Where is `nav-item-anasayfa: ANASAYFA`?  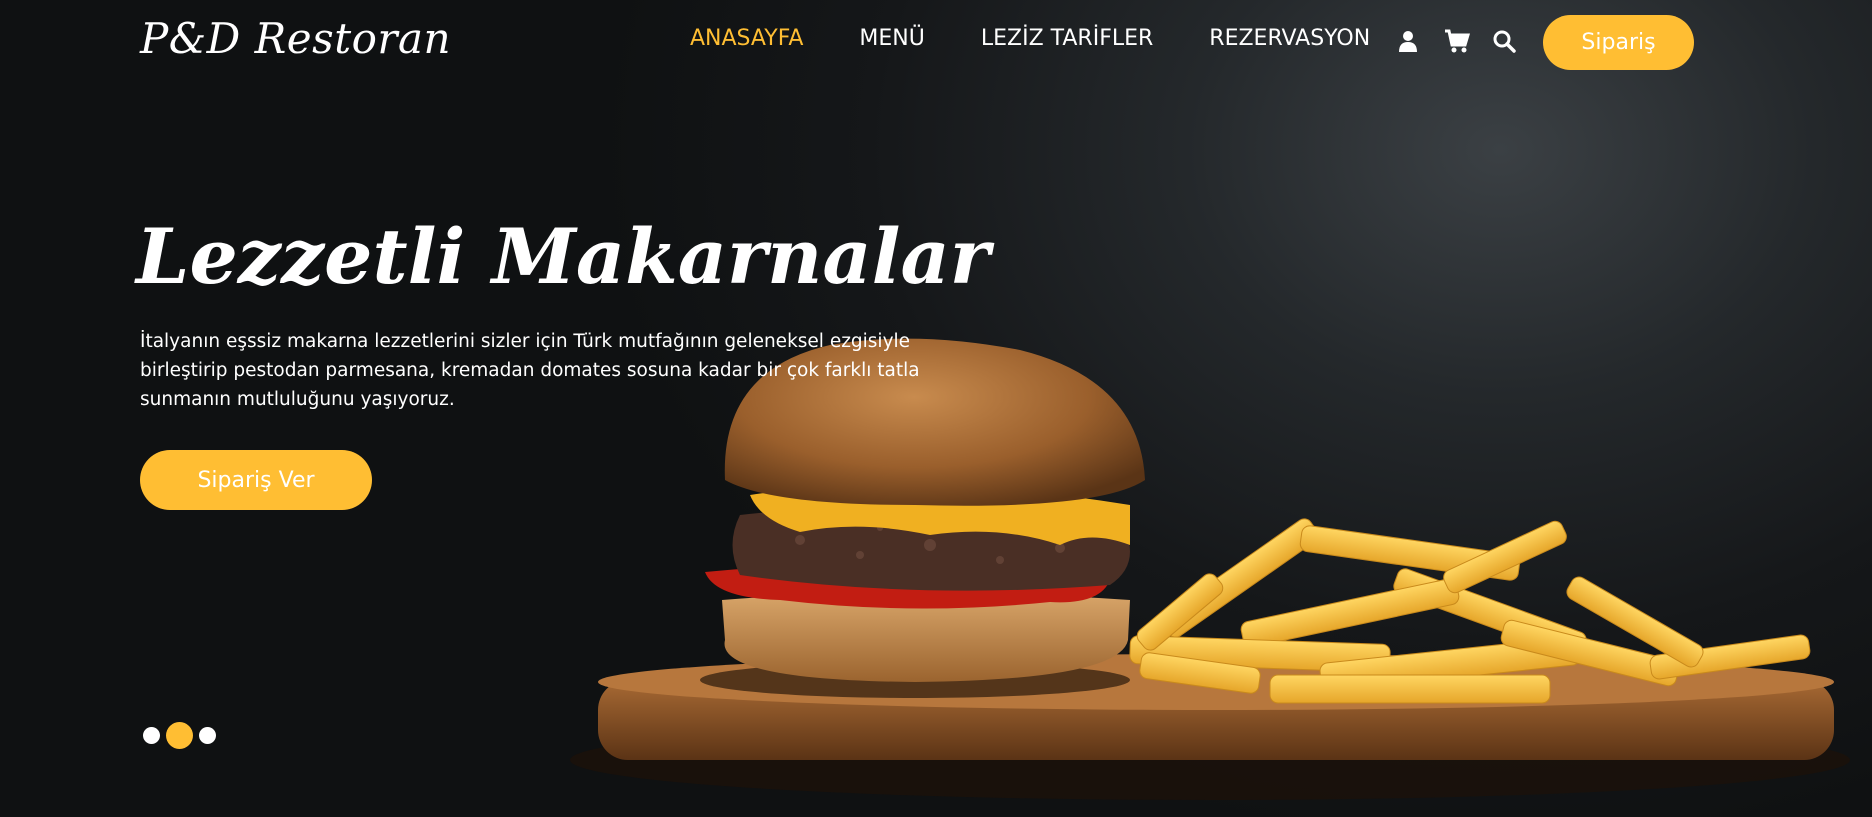 nav-item-anasayfa: ANASAYFA is located at coordinates (746, 38).